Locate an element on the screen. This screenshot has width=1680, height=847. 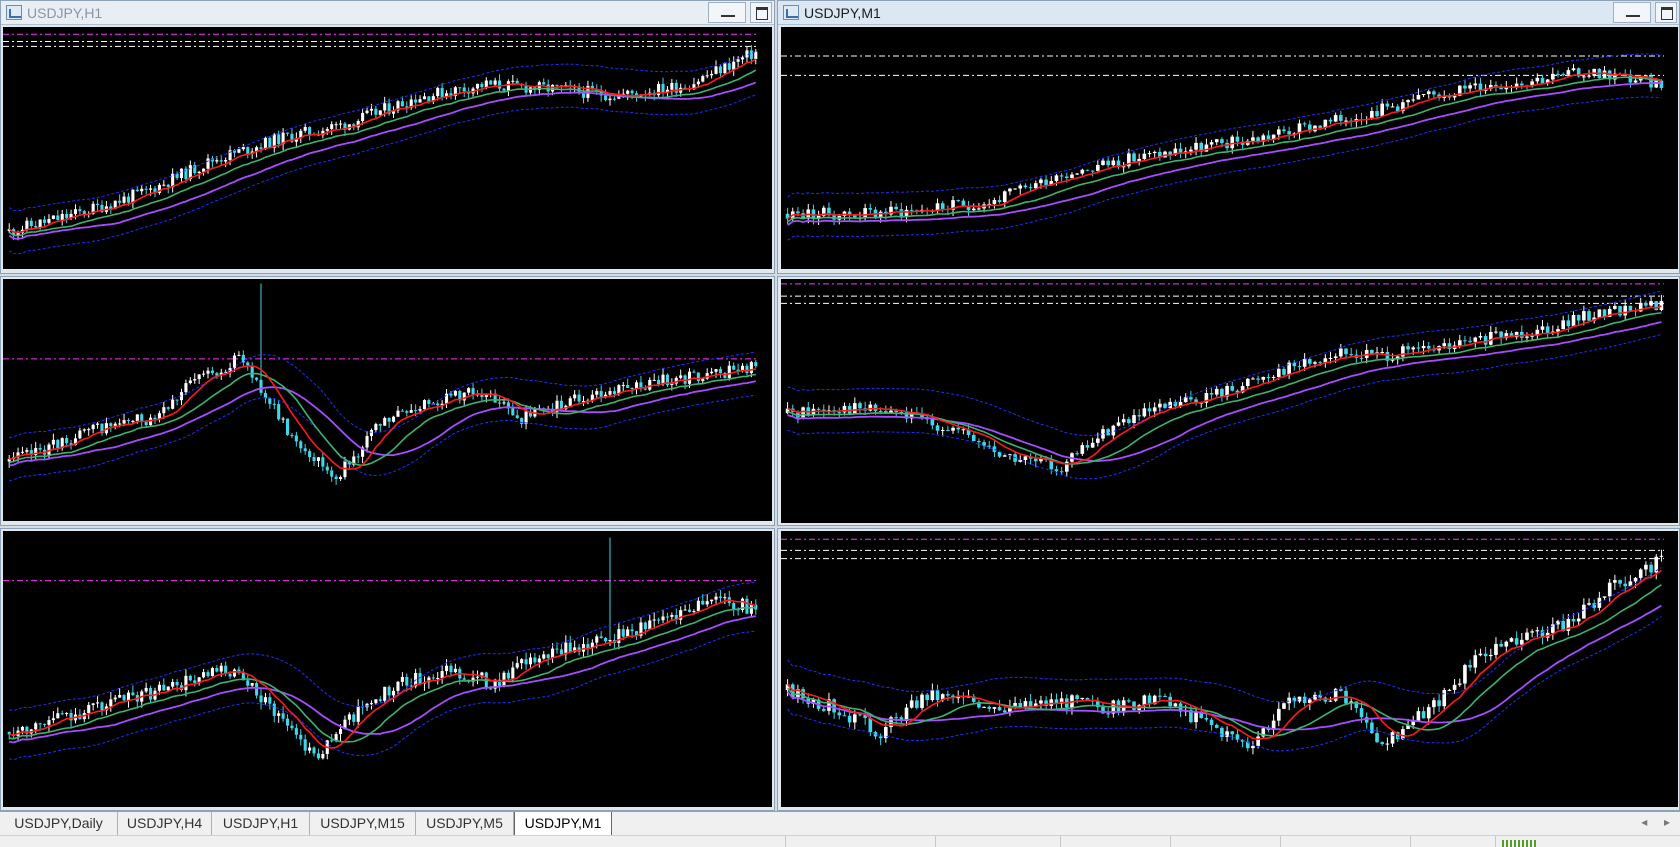
tab-usdjpy-m15: USDJPY,M15 is located at coordinates (363, 823).